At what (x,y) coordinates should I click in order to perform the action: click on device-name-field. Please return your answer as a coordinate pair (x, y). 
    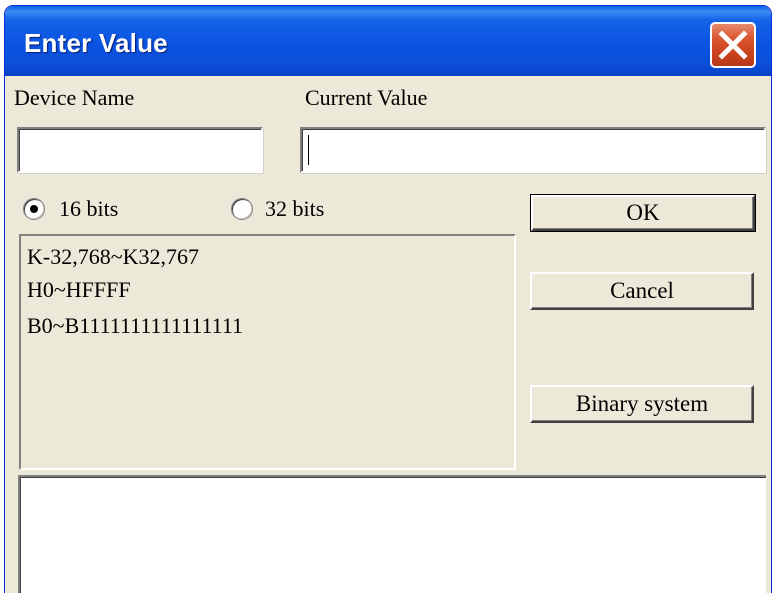
    Looking at the image, I should click on (140, 150).